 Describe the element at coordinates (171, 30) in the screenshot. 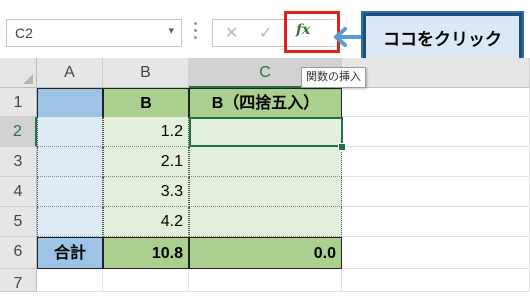

I see `chevron-down-icon: ▾` at that location.